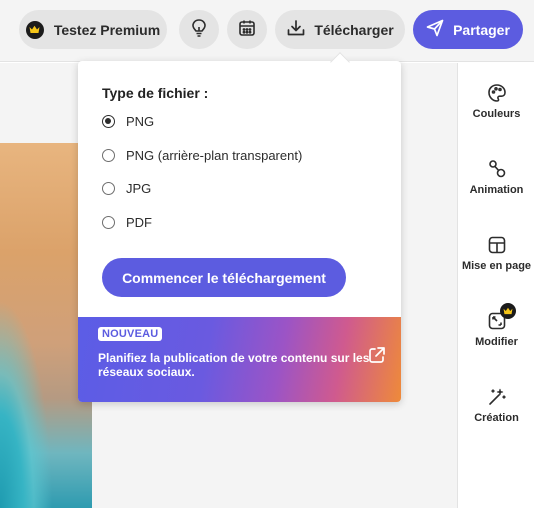  Describe the element at coordinates (496, 266) in the screenshot. I see `sidebar-item-label: Mise en page` at that location.